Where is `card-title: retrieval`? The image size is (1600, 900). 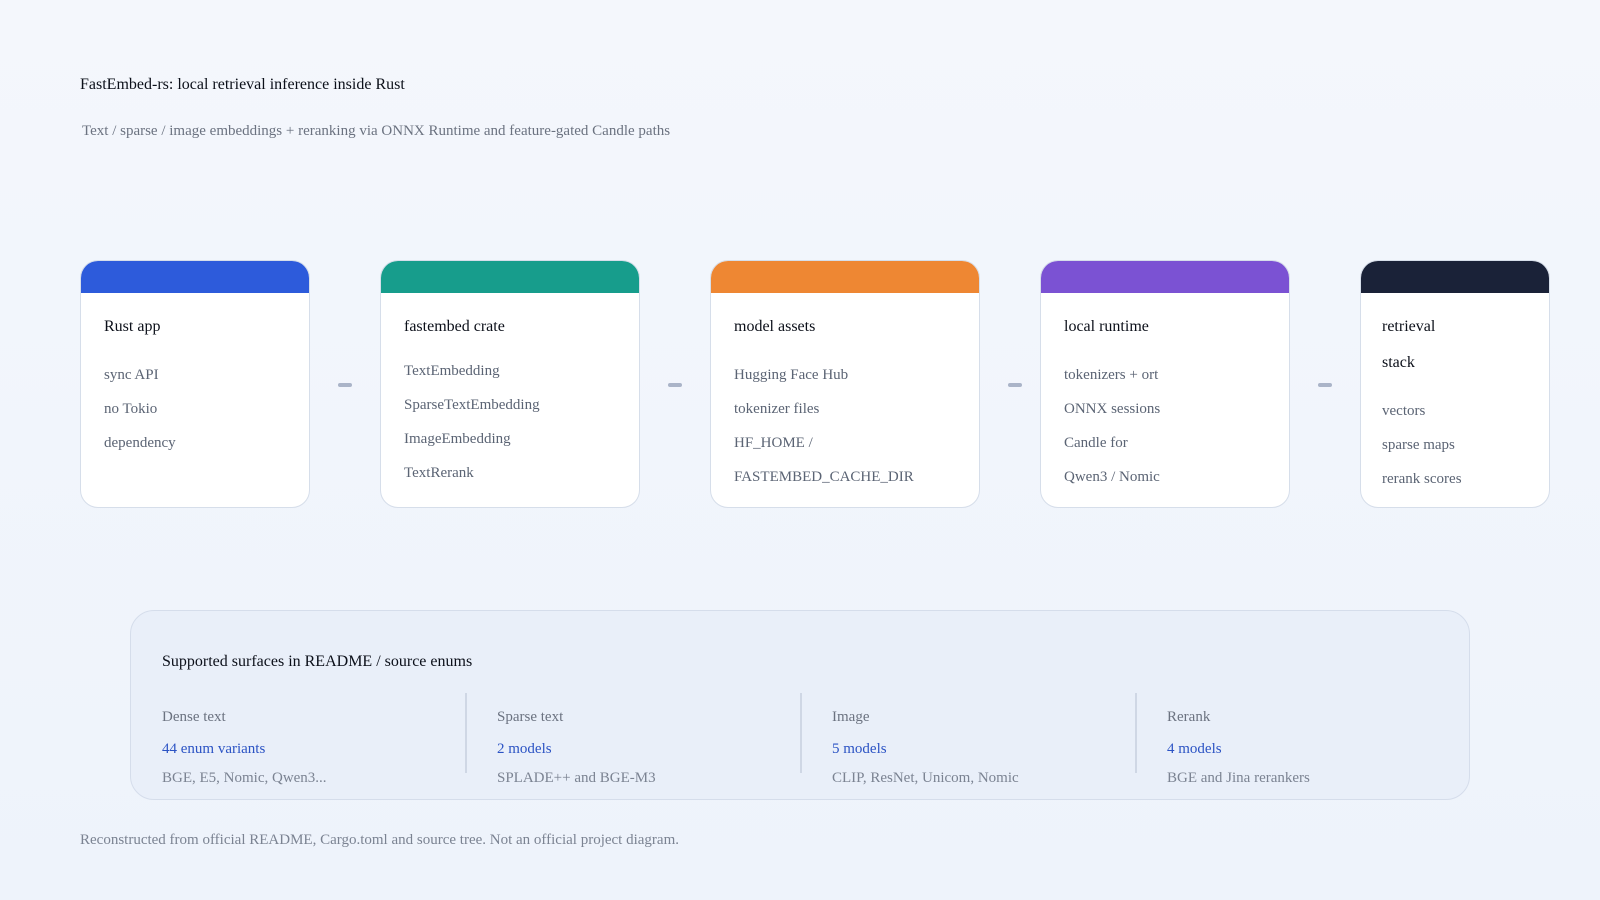 card-title: retrieval is located at coordinates (1409, 326).